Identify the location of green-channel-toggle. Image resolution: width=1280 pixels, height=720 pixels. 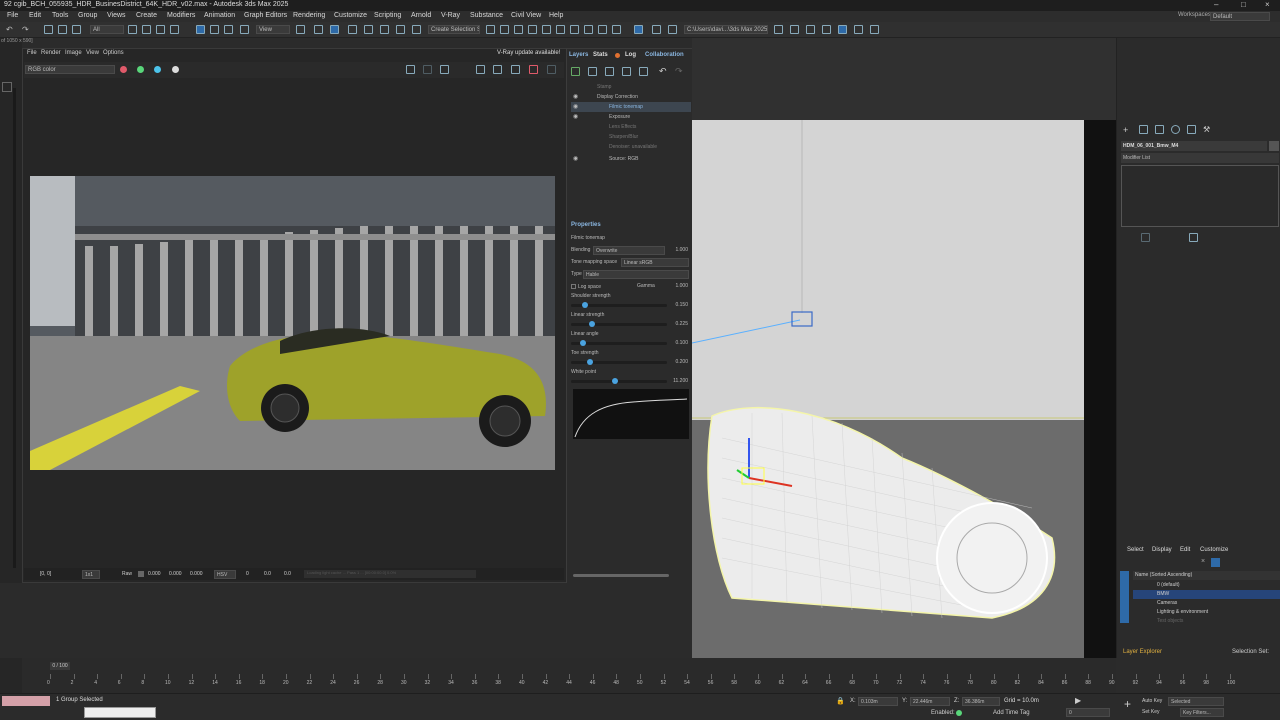
(140, 69).